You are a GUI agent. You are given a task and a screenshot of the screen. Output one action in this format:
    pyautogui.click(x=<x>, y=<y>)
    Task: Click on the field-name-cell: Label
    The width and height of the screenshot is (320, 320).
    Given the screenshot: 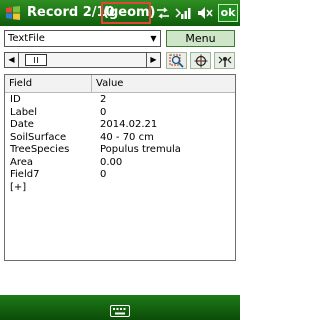 What is the action you would take?
    pyautogui.click(x=23, y=112)
    